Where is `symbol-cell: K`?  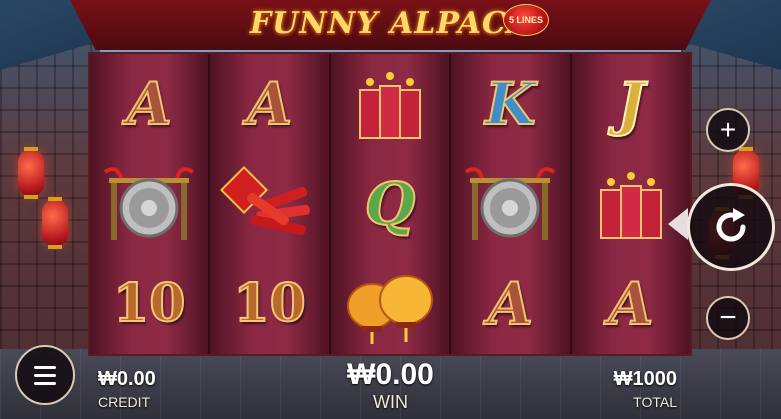
symbol-cell: K is located at coordinates (510, 104).